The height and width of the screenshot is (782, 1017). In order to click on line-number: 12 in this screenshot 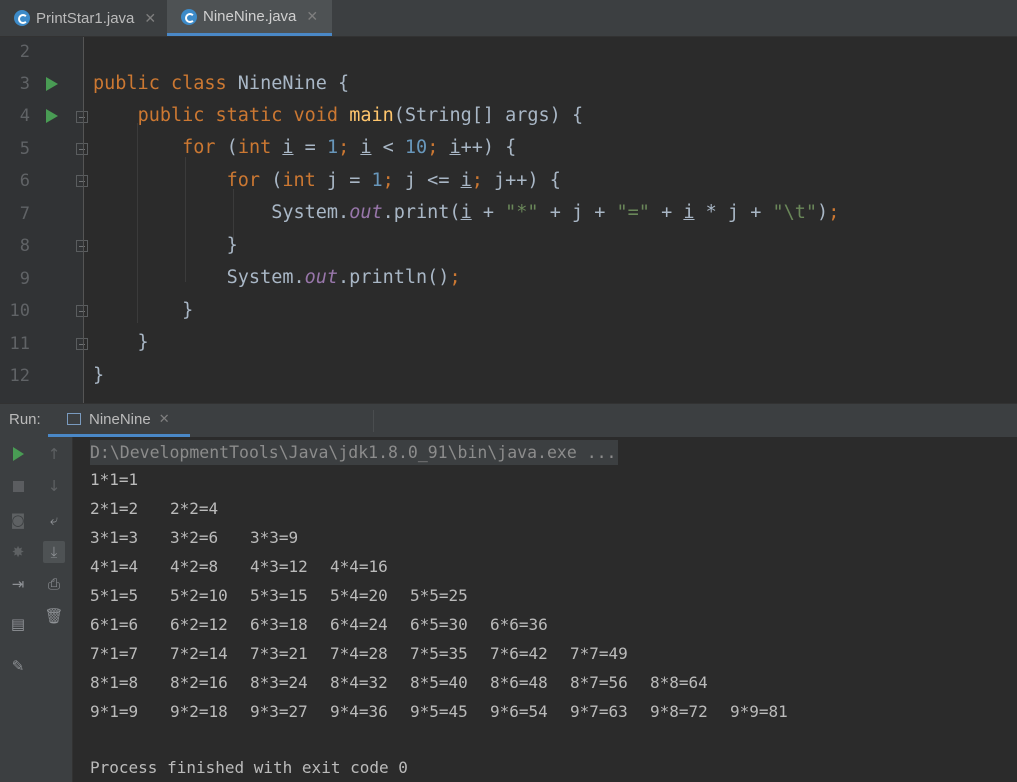, I will do `click(19, 376)`.